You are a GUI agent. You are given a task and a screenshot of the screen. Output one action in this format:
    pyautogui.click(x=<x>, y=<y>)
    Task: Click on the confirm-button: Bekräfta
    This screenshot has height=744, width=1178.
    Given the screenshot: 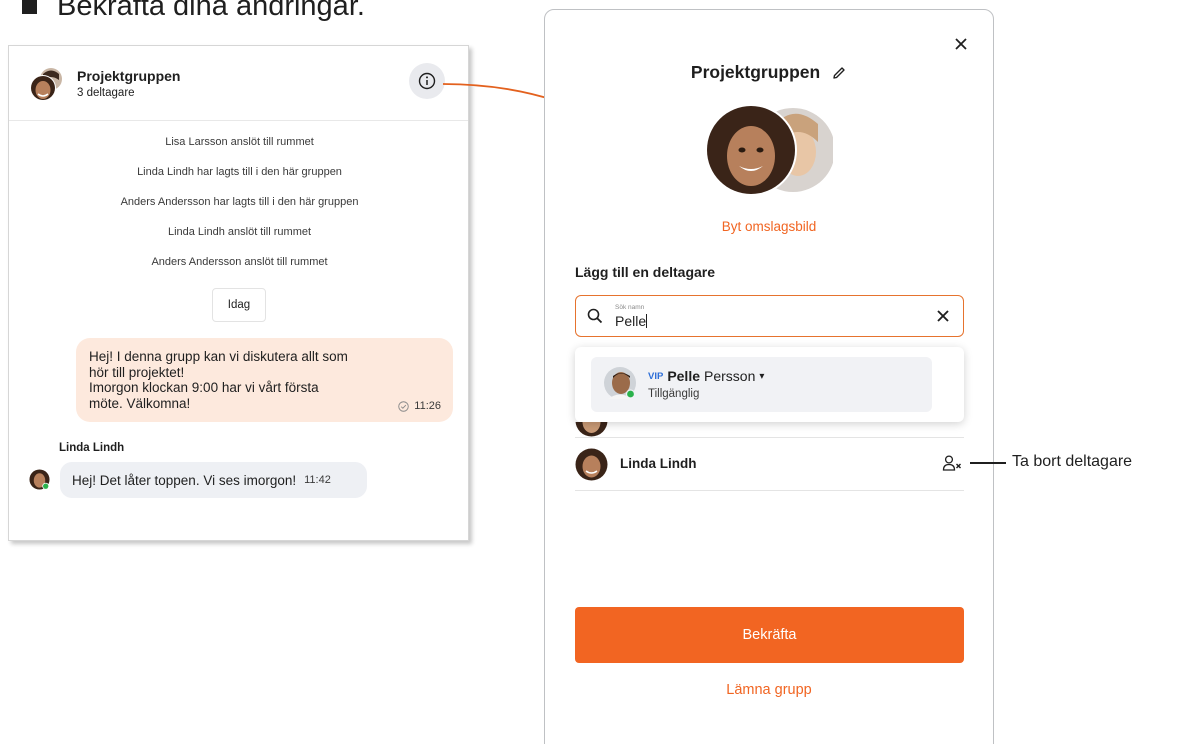 What is the action you would take?
    pyautogui.click(x=769, y=635)
    